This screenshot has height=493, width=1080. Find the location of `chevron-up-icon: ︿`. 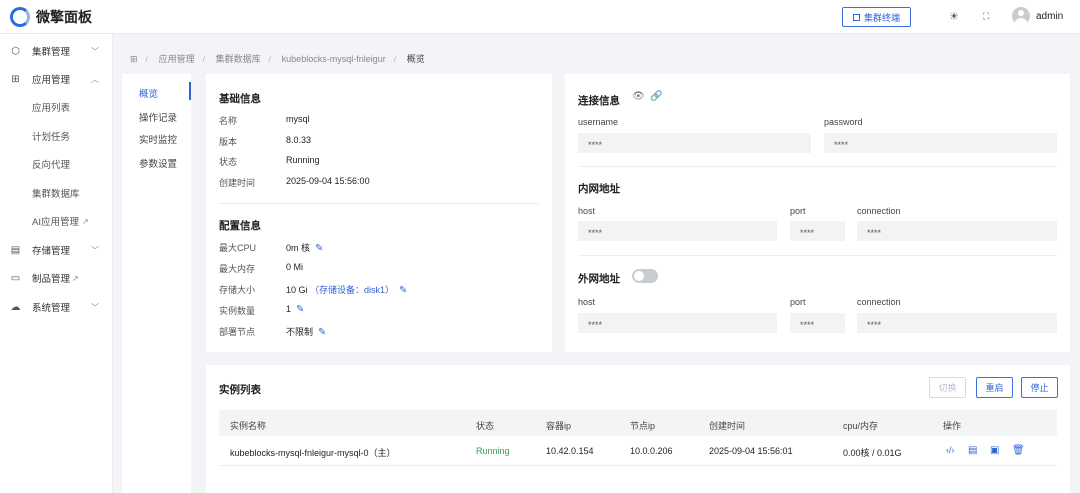

chevron-up-icon: ︿ is located at coordinates (95, 79).